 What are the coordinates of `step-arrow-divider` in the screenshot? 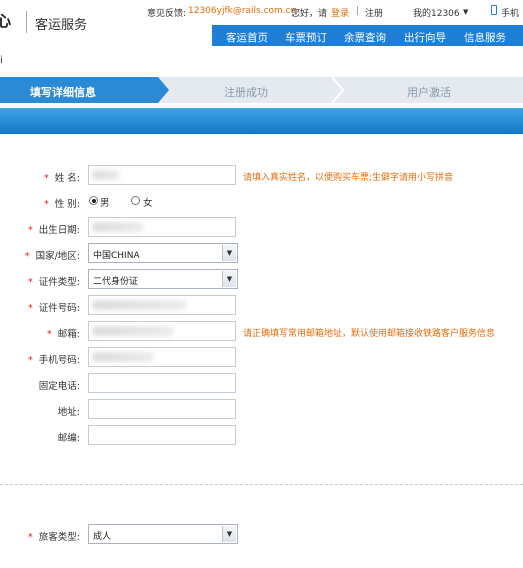 It's located at (338, 90).